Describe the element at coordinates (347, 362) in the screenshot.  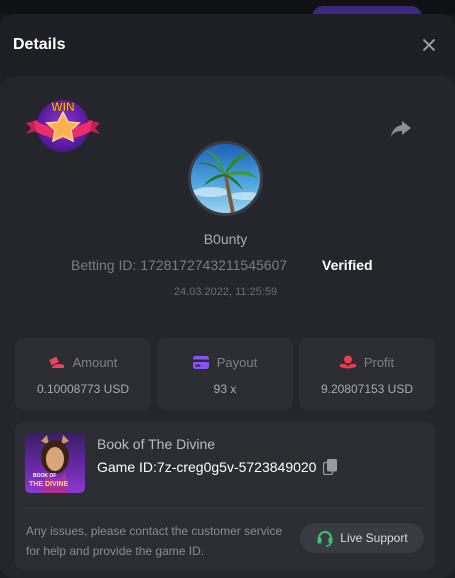
I see `profit-icon` at that location.